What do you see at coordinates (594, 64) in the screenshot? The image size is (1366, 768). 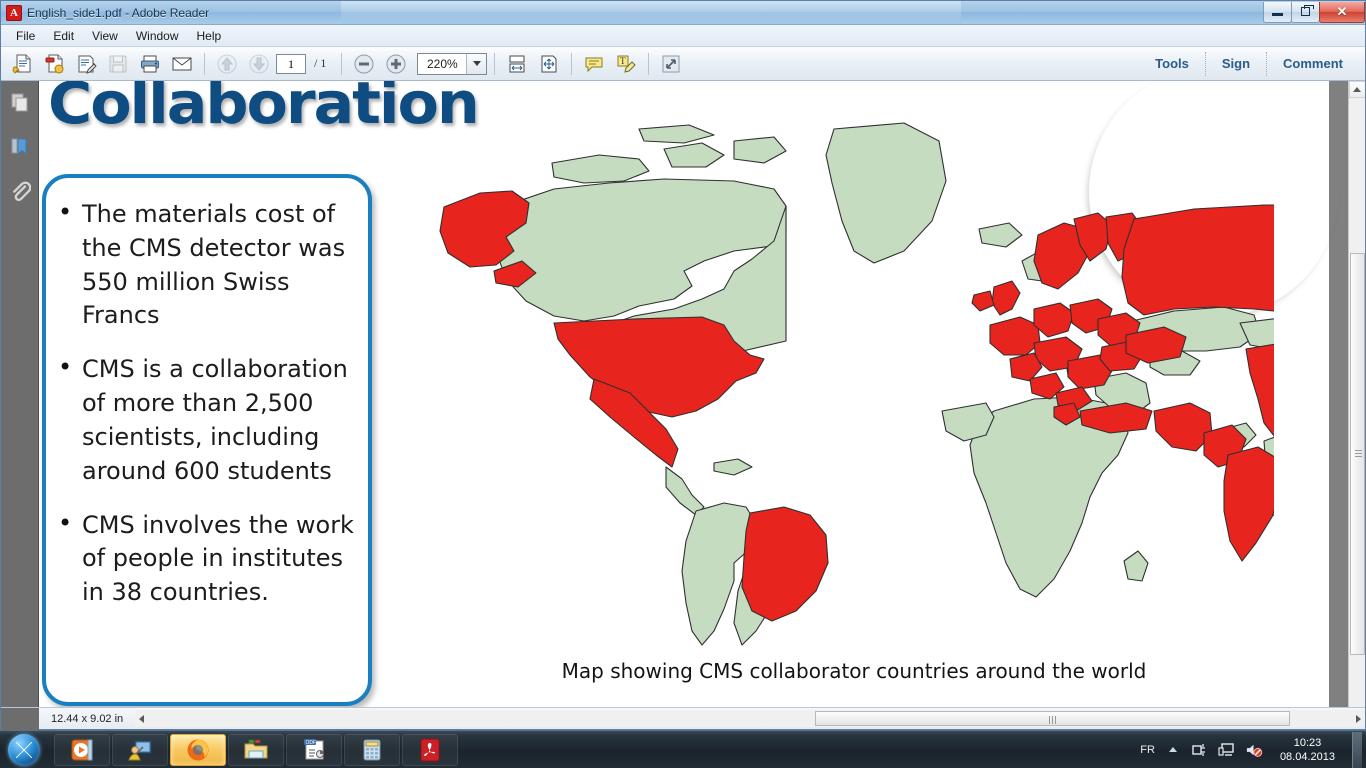 I see `sticky-note-icon` at bounding box center [594, 64].